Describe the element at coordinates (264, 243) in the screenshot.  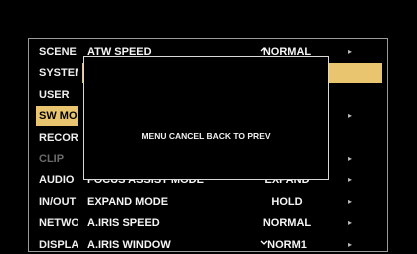
I see `scroll-down-icon` at that location.